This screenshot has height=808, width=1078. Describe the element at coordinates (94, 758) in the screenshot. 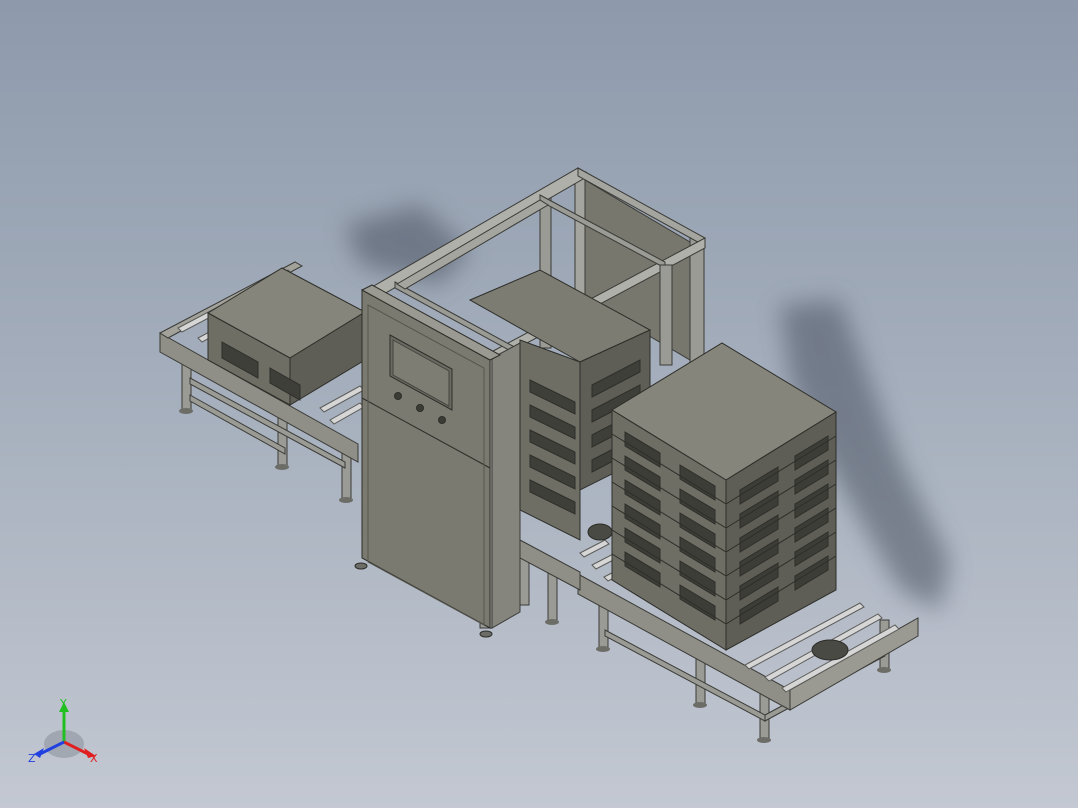

I see `x-axis-label: X` at that location.